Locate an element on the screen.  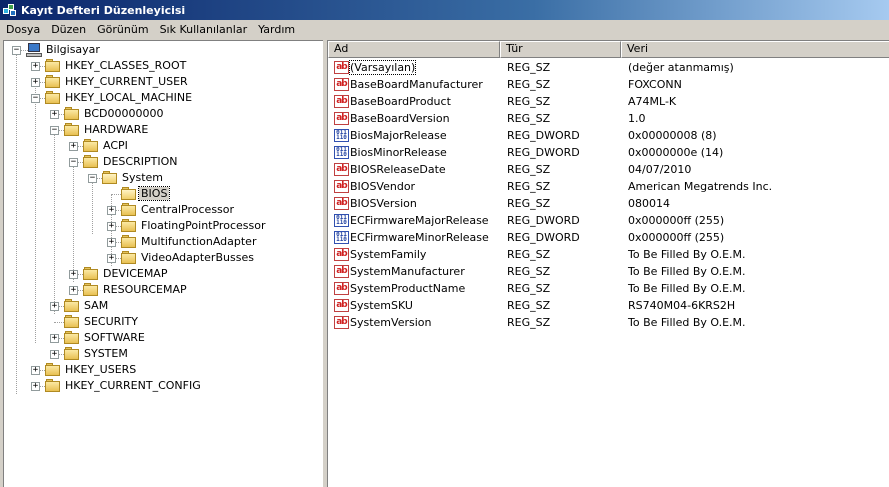
tree-item-resourcemap: + RESOURCEMAP is located at coordinates (163, 290).